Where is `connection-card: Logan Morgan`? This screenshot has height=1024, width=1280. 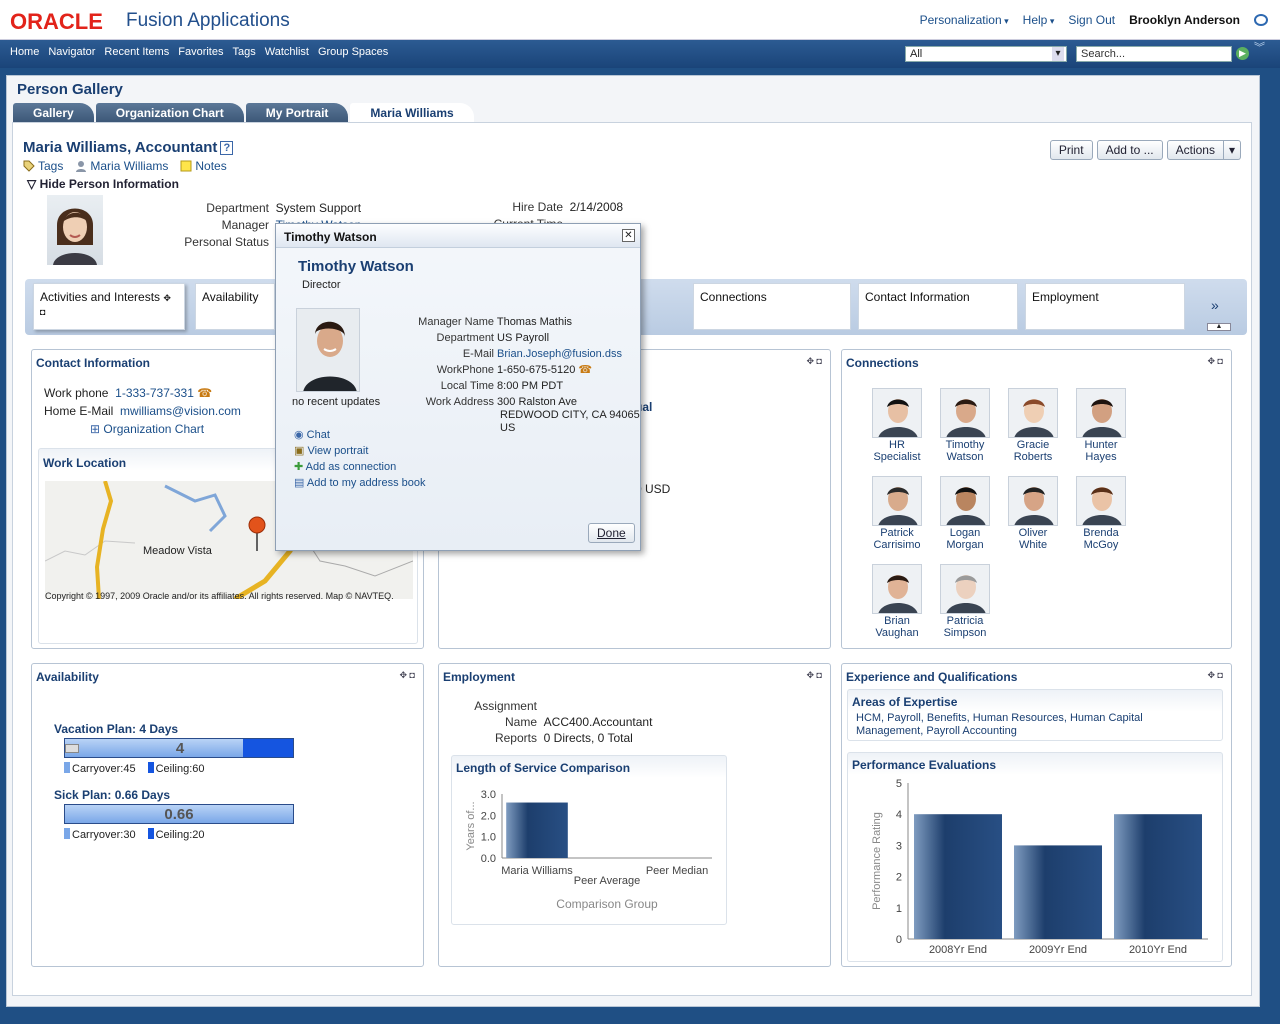 connection-card: Logan Morgan is located at coordinates (965, 513).